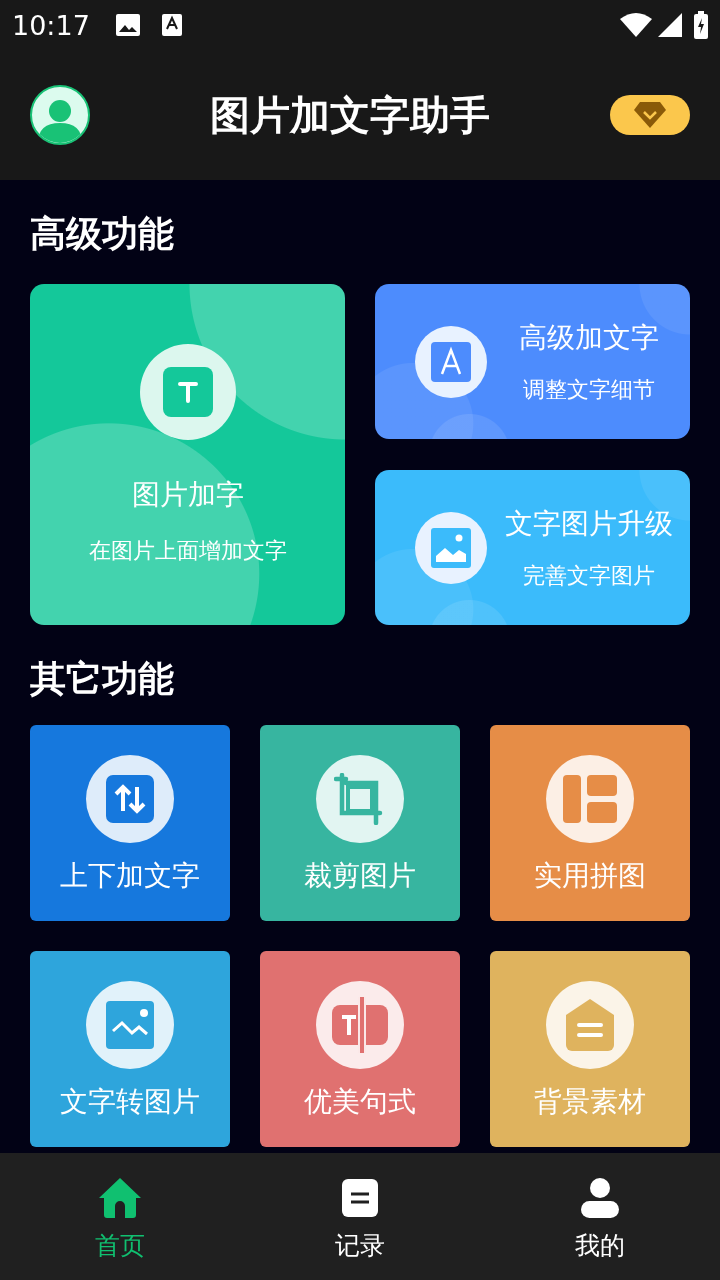  I want to click on label-icon, so click(590, 1025).